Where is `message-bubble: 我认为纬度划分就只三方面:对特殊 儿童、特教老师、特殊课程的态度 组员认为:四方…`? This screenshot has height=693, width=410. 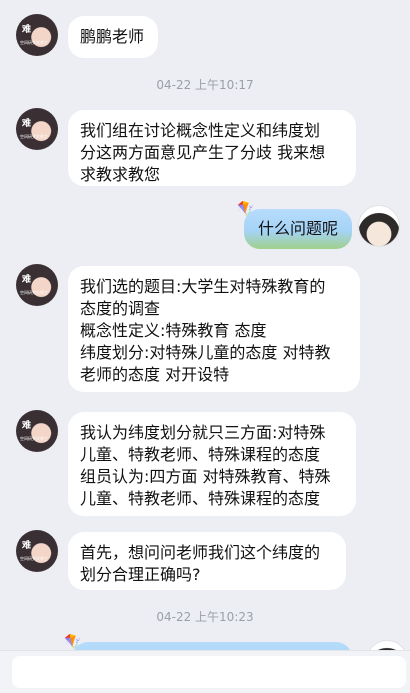 message-bubble: 我认为纬度划分就只三方面:对特殊 儿童、特教老师、特殊课程的态度 组员认为:四方… is located at coordinates (212, 464).